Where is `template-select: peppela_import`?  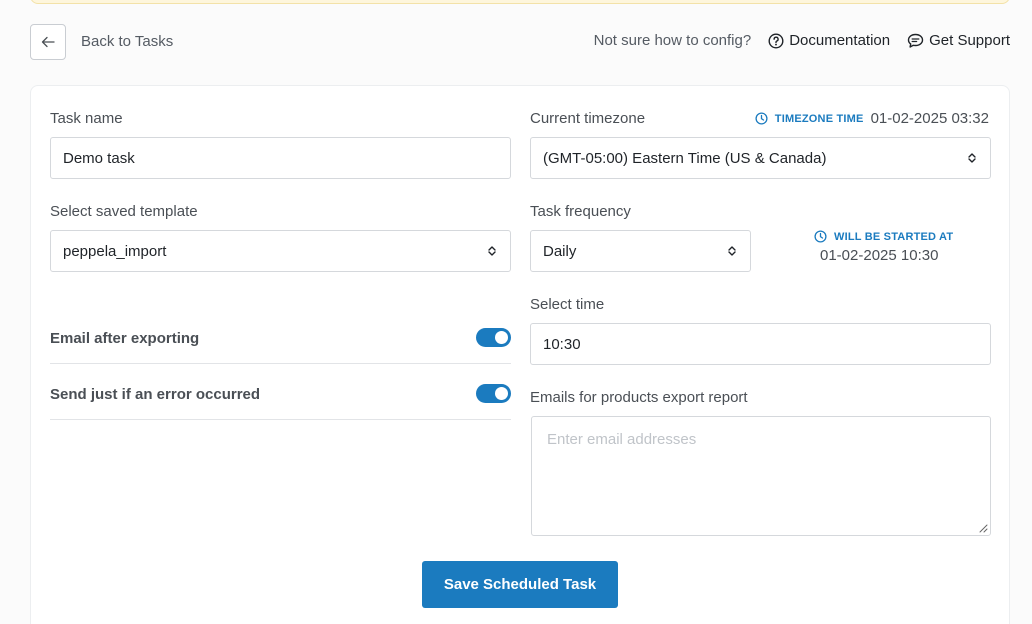
template-select: peppela_import is located at coordinates (280, 251).